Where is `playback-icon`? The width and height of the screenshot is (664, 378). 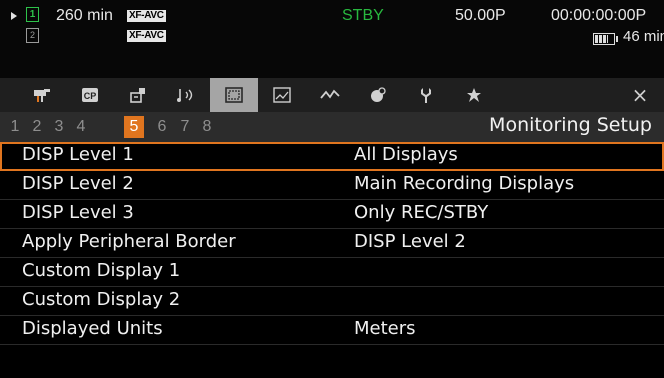
playback-icon is located at coordinates (282, 95).